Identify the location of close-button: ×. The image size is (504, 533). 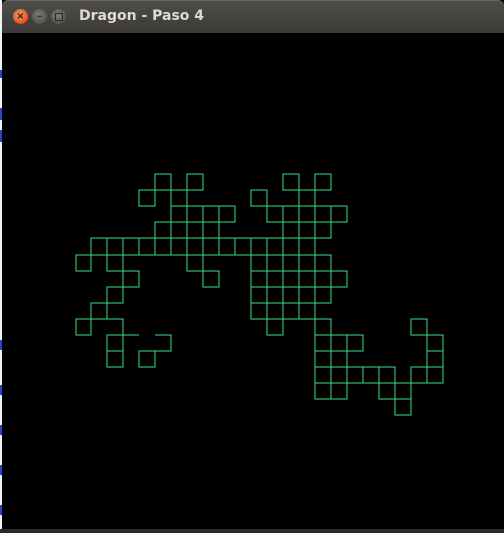
(20, 16).